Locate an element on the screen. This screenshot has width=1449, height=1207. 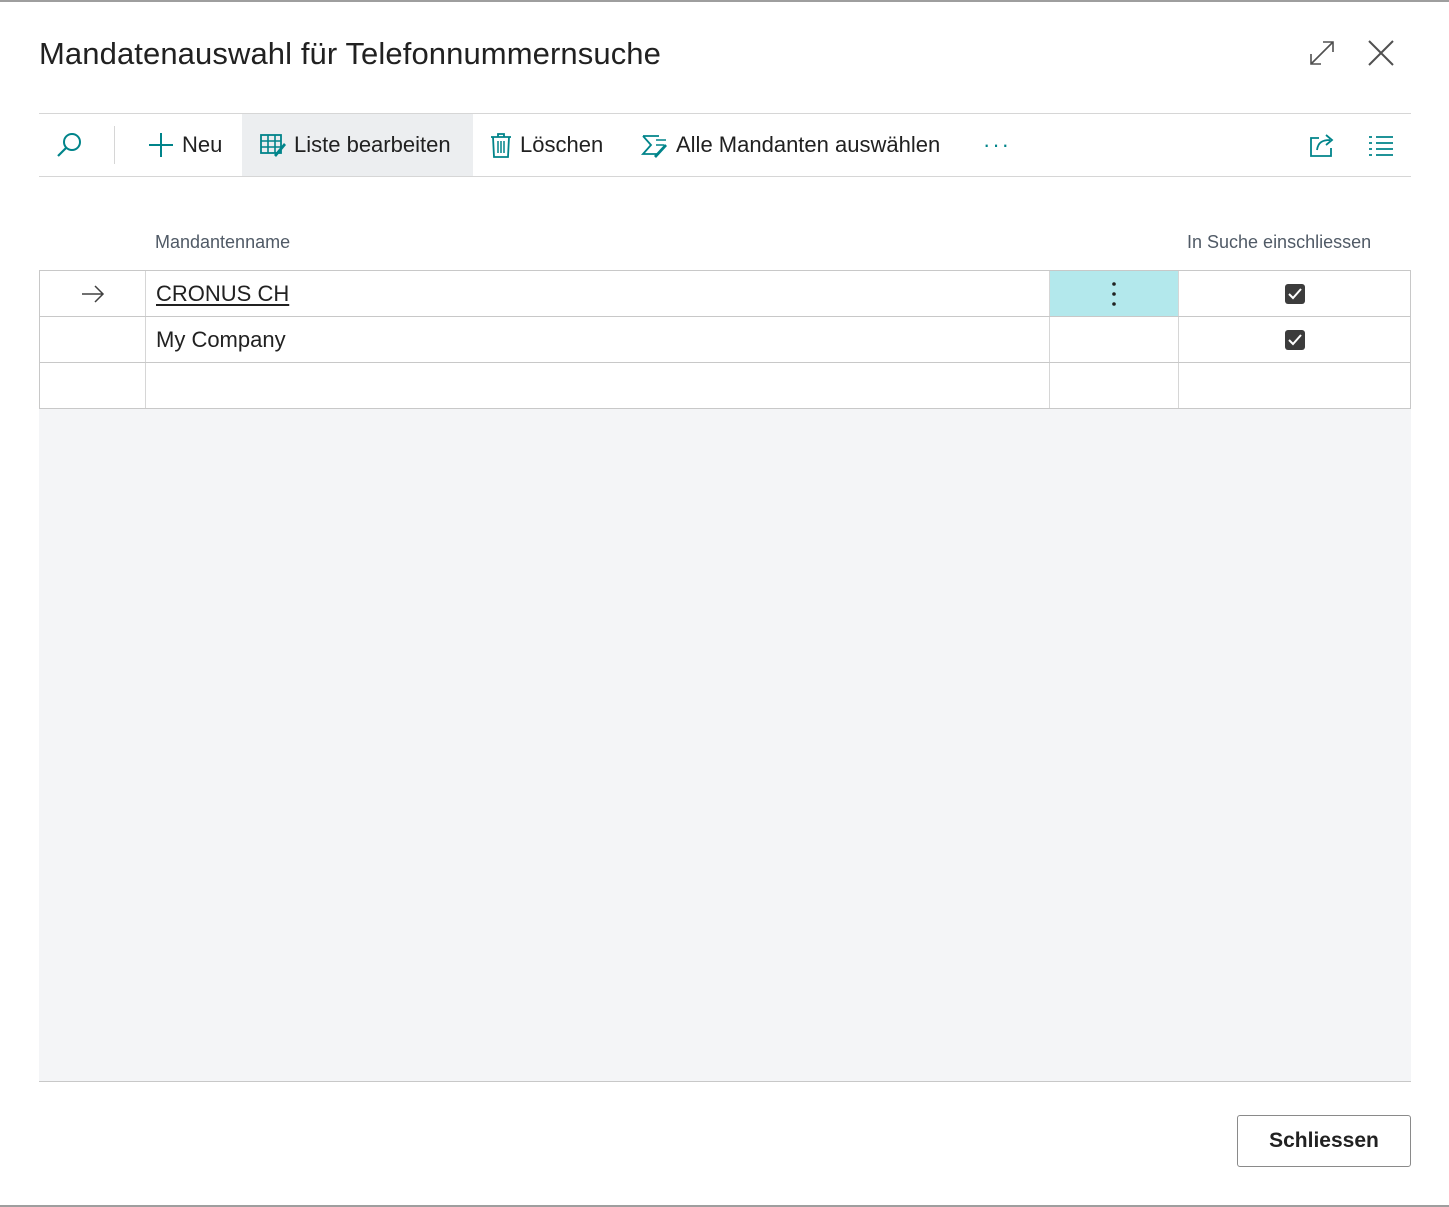
close-icon is located at coordinates (1381, 53).